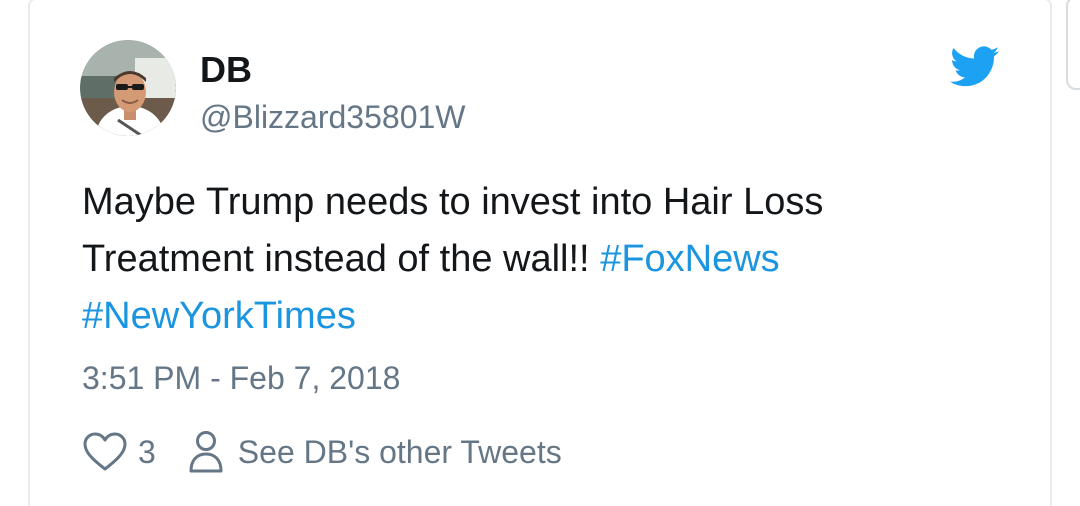  I want to click on avatar, so click(128, 88).